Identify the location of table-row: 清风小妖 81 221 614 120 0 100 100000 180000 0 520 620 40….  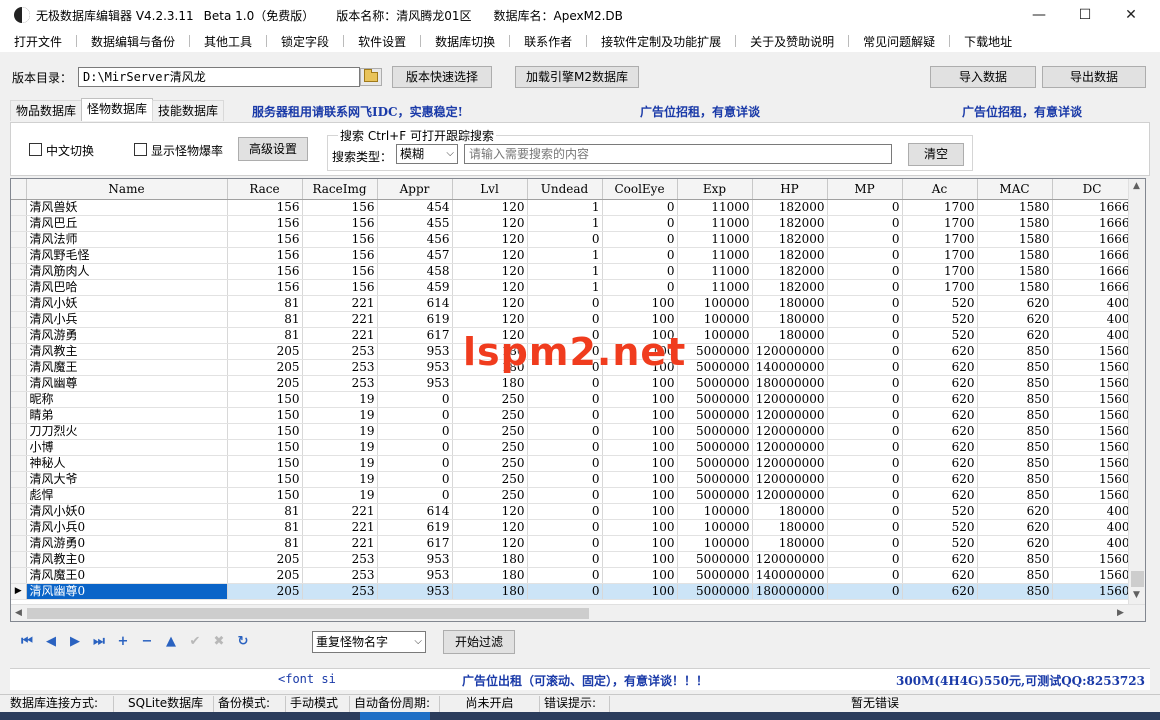
(572, 303).